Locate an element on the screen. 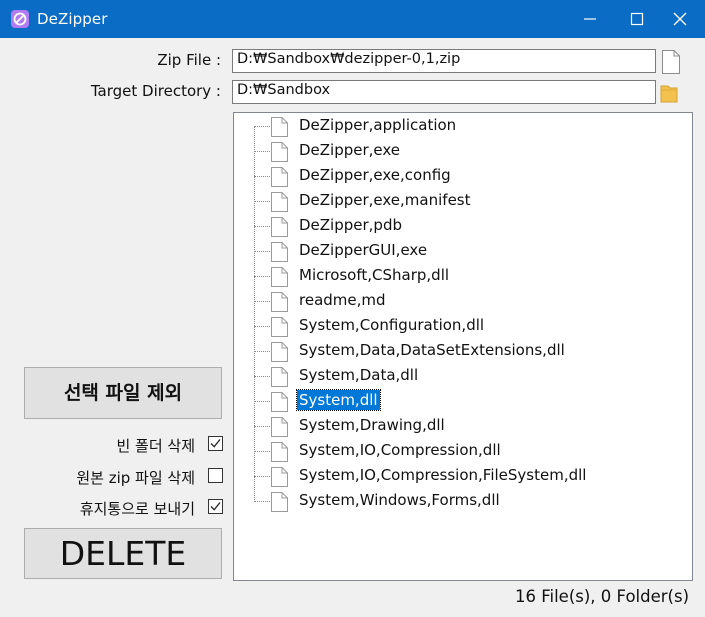  status-text: 16 File(s), 0 Folder(s) is located at coordinates (601, 596).